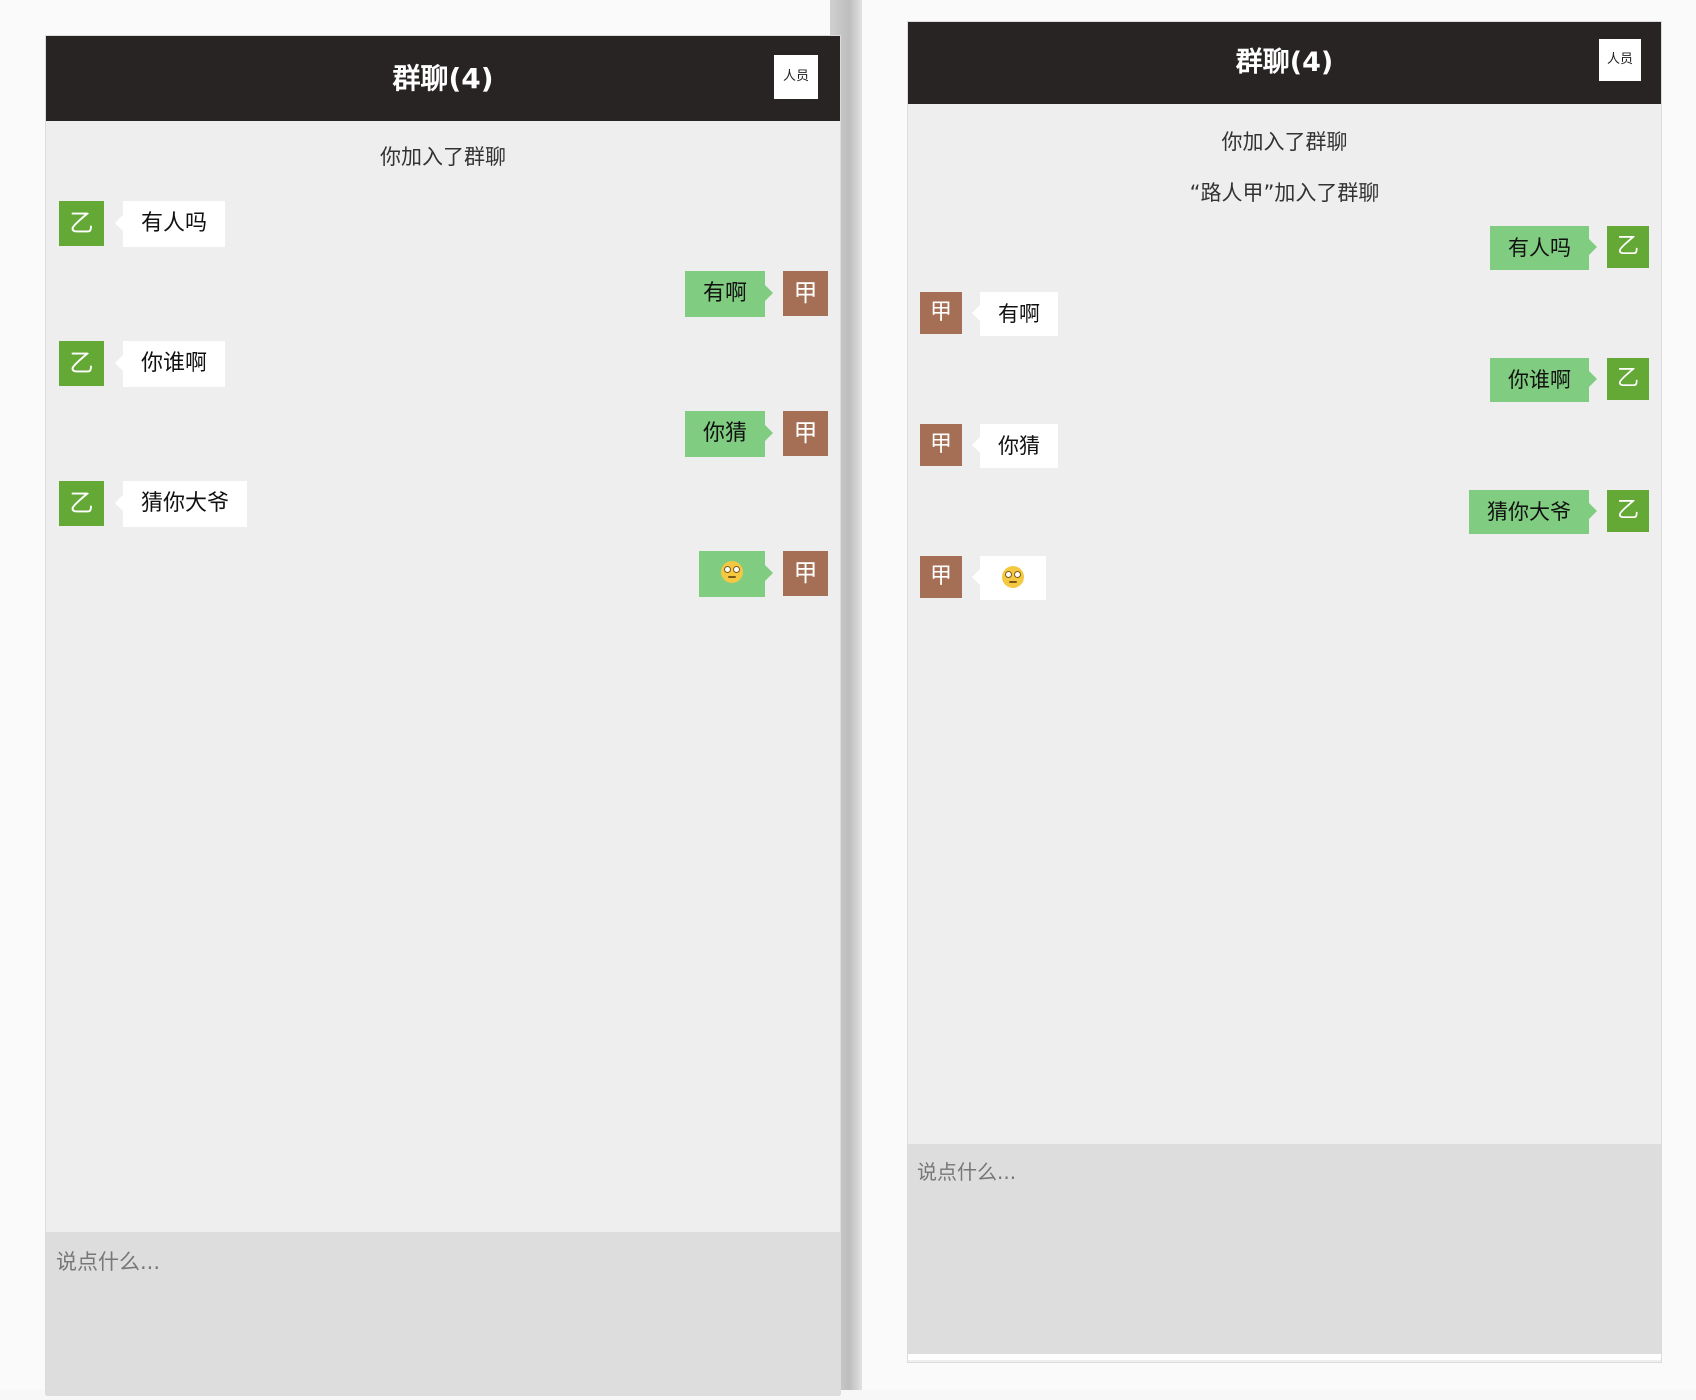 This screenshot has width=1696, height=1400. Describe the element at coordinates (1284, 513) in the screenshot. I see `message-row: 猜你大爷 乙` at that location.